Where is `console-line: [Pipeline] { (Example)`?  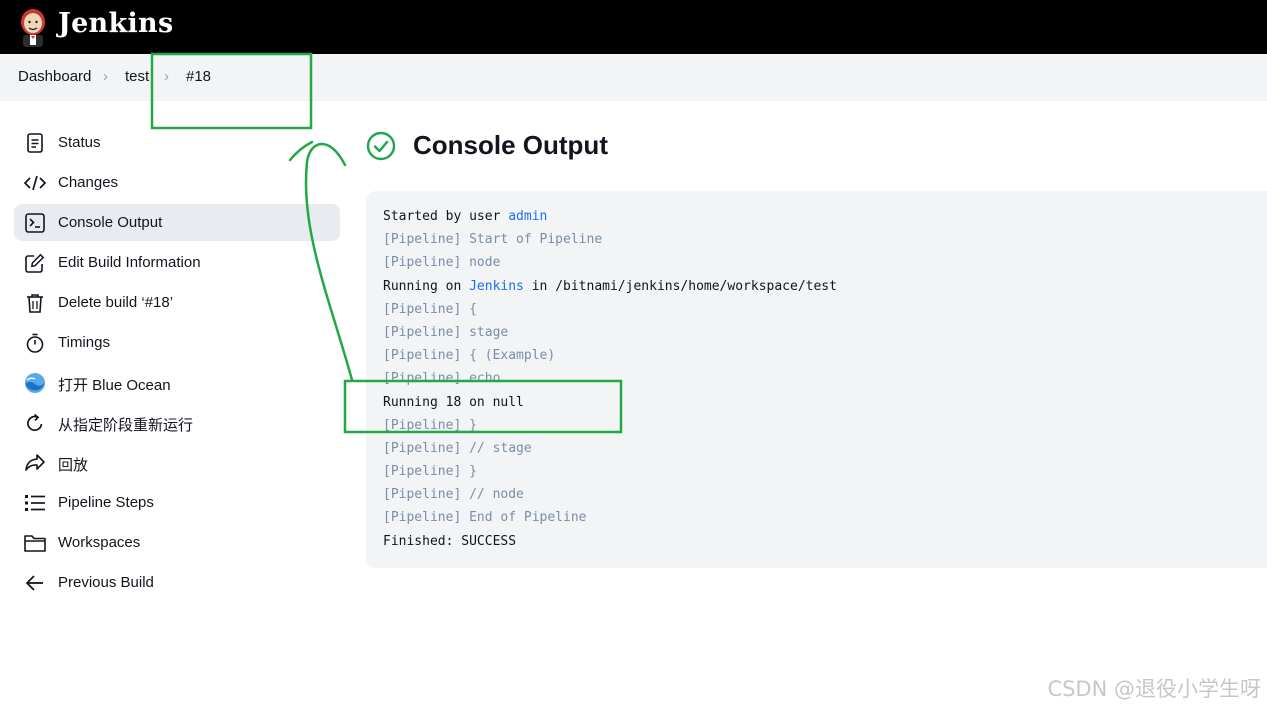 console-line: [Pipeline] { (Example) is located at coordinates (825, 358).